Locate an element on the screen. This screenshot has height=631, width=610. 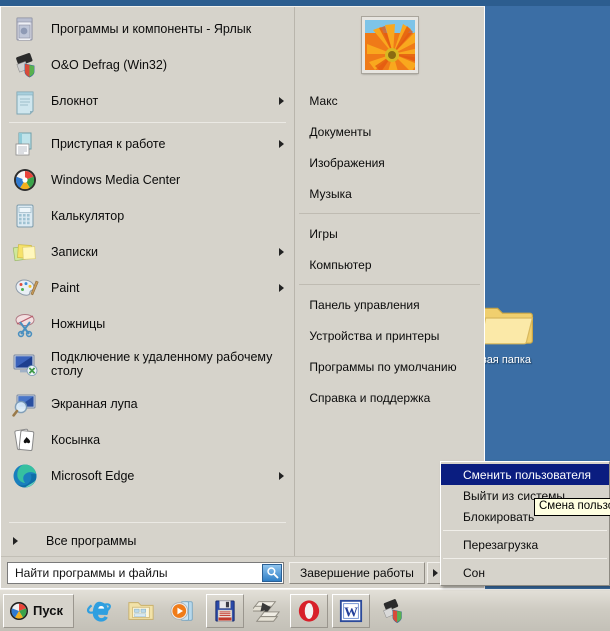
right-item-control-panel: Панель управления is located at coordinates (389, 304).